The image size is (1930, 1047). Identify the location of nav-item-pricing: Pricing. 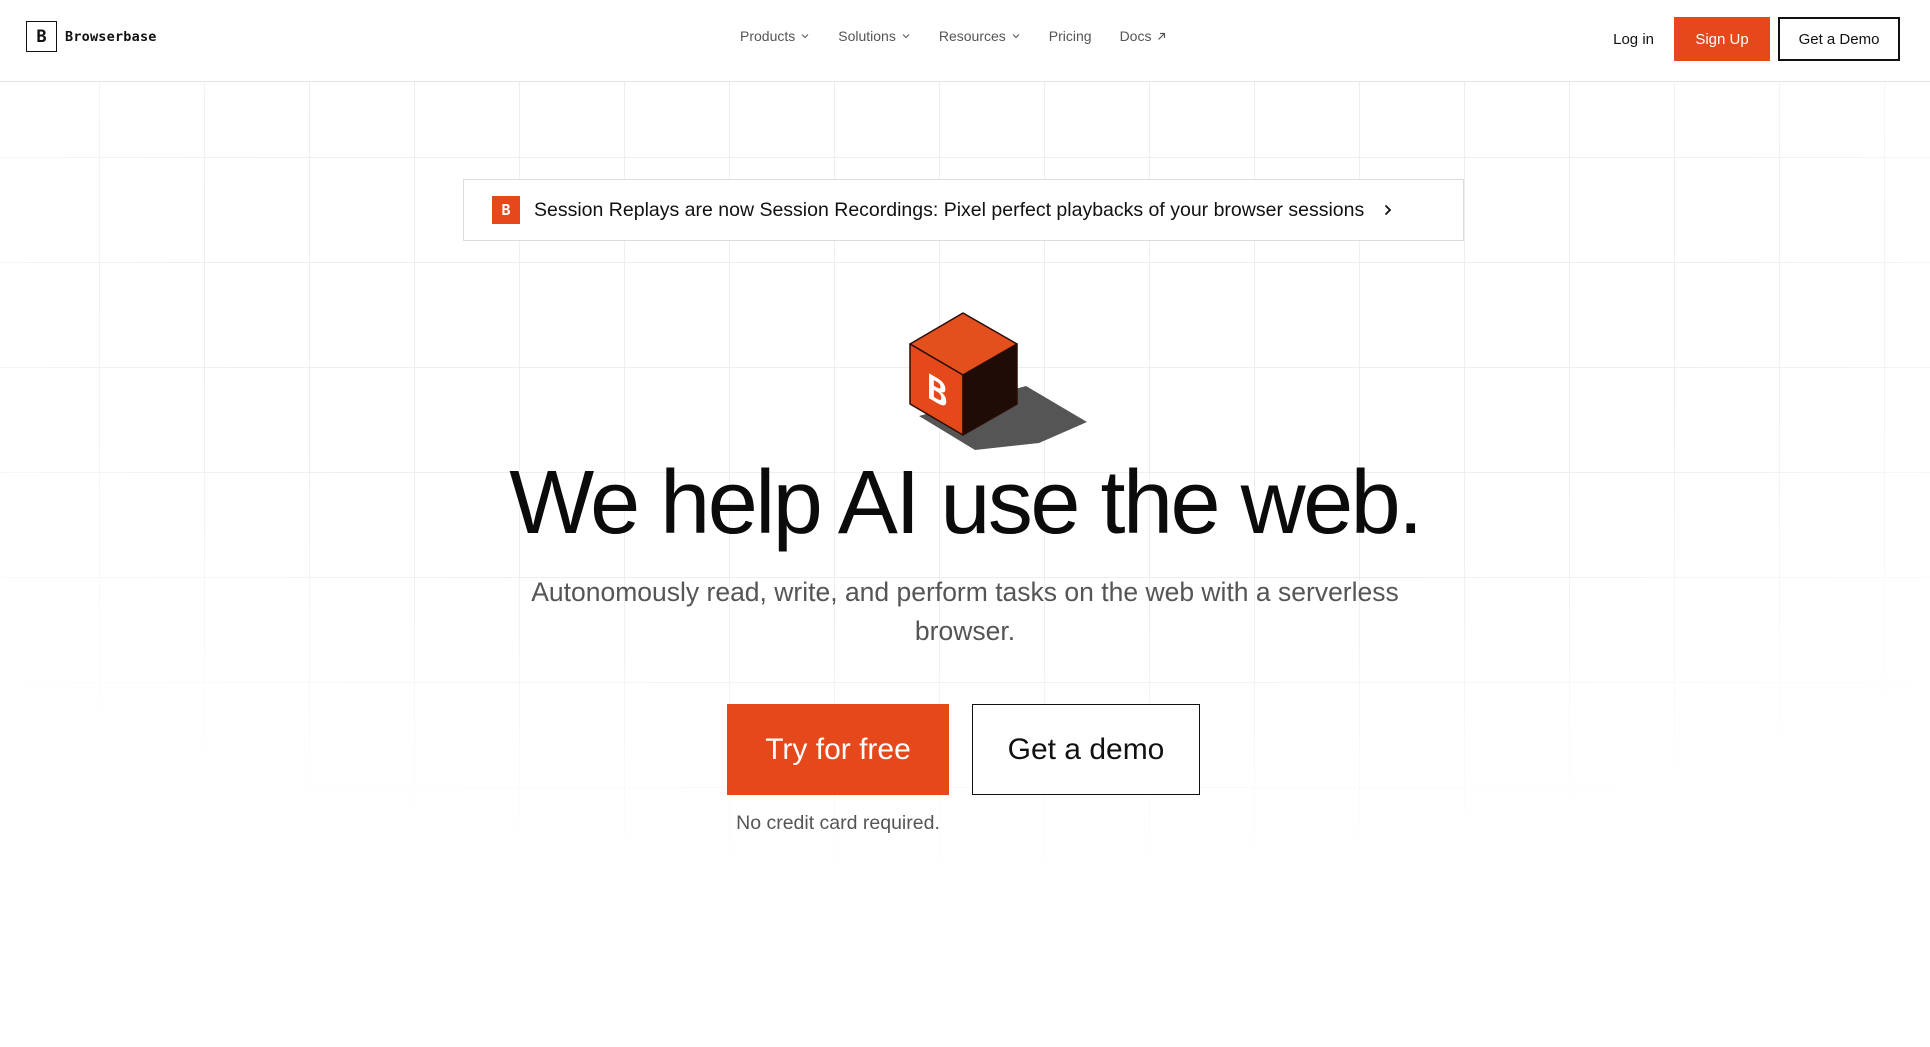
(1070, 36).